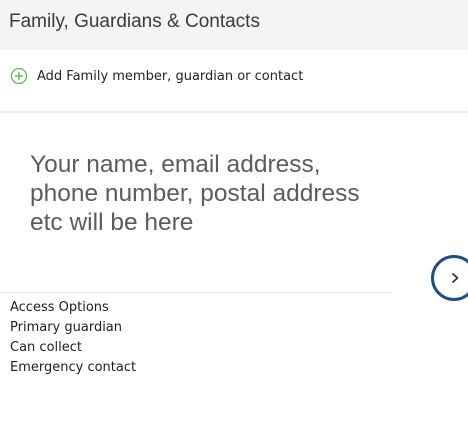 This screenshot has height=427, width=468. I want to click on section-header: Family, Guardians & Contacts, so click(234, 25).